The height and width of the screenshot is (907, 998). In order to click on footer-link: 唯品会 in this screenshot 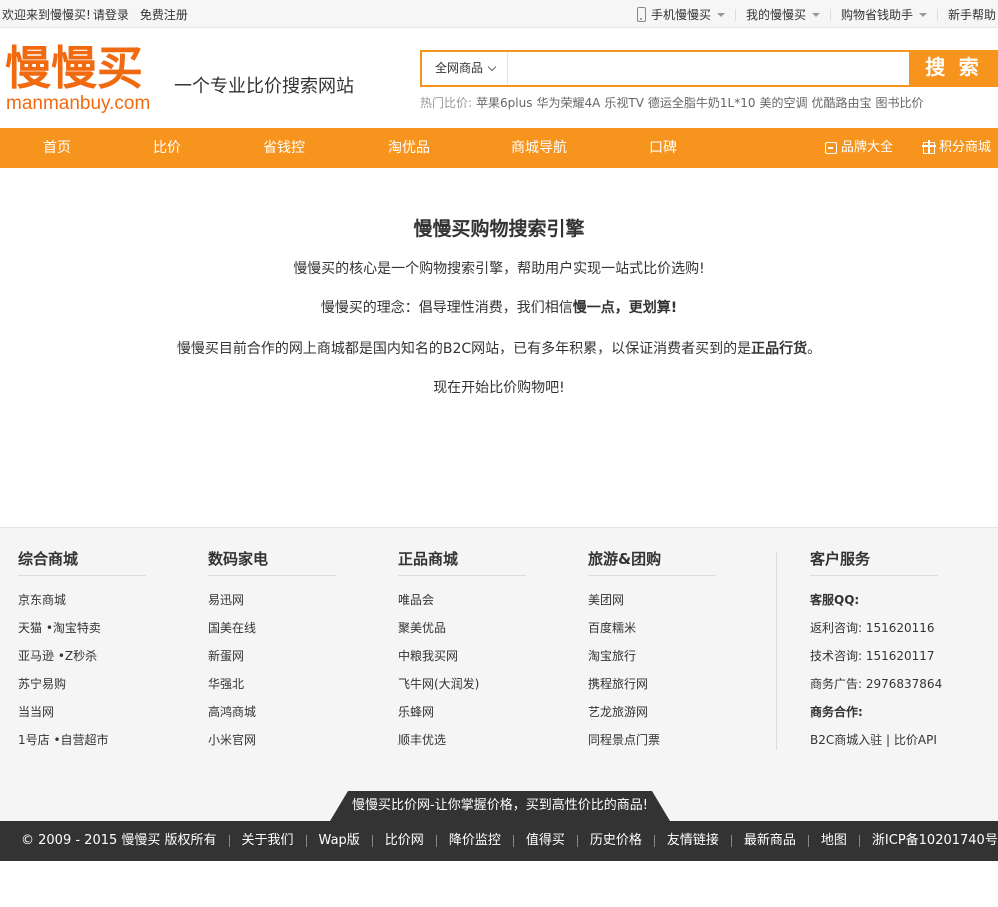, I will do `click(416, 600)`.